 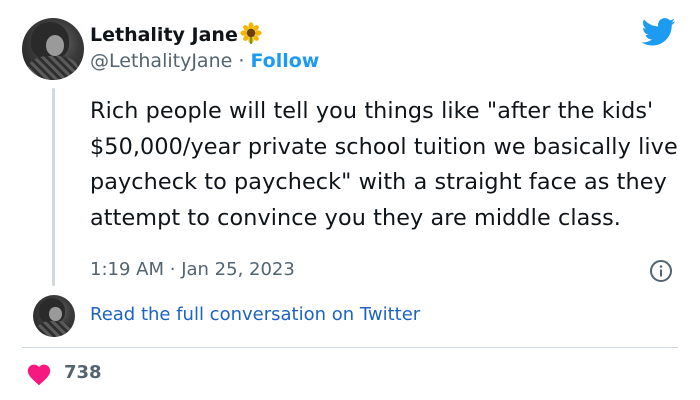 I want to click on author-handle: @LethalityJane, so click(x=161, y=61).